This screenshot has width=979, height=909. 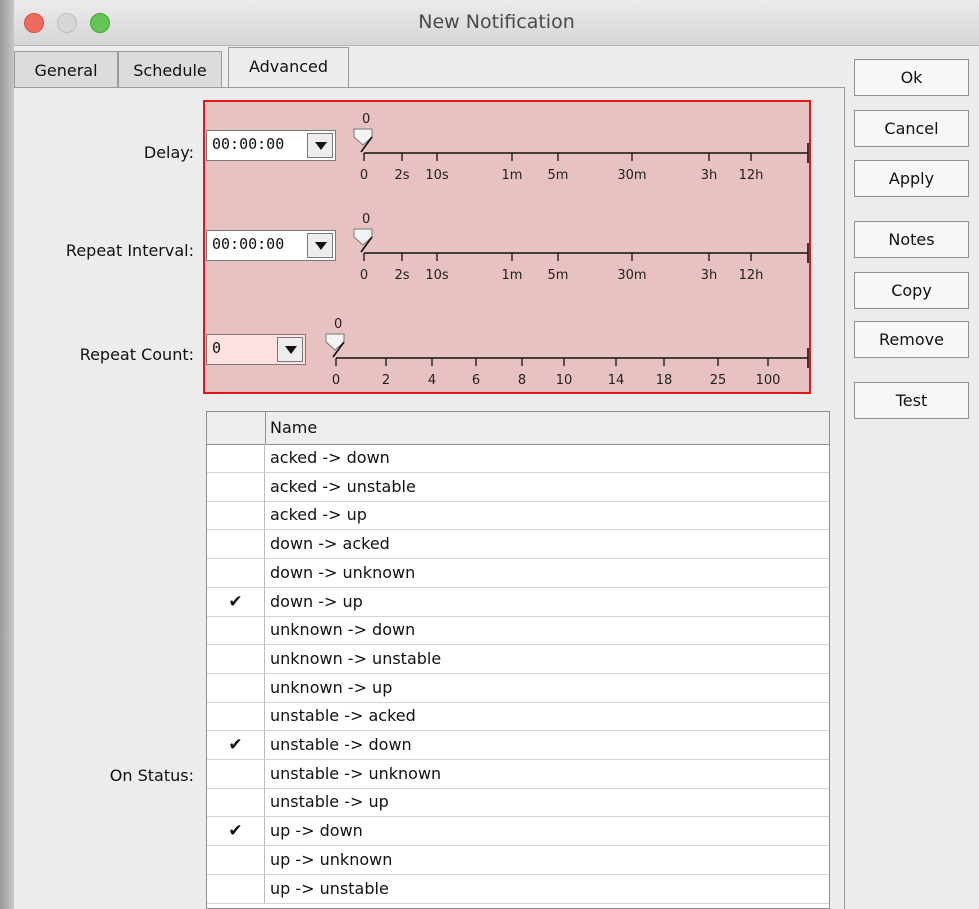 I want to click on repeat-count-slider: 0 0 2 4 6 8 10 14 18 25 100, so click(x=564, y=350).